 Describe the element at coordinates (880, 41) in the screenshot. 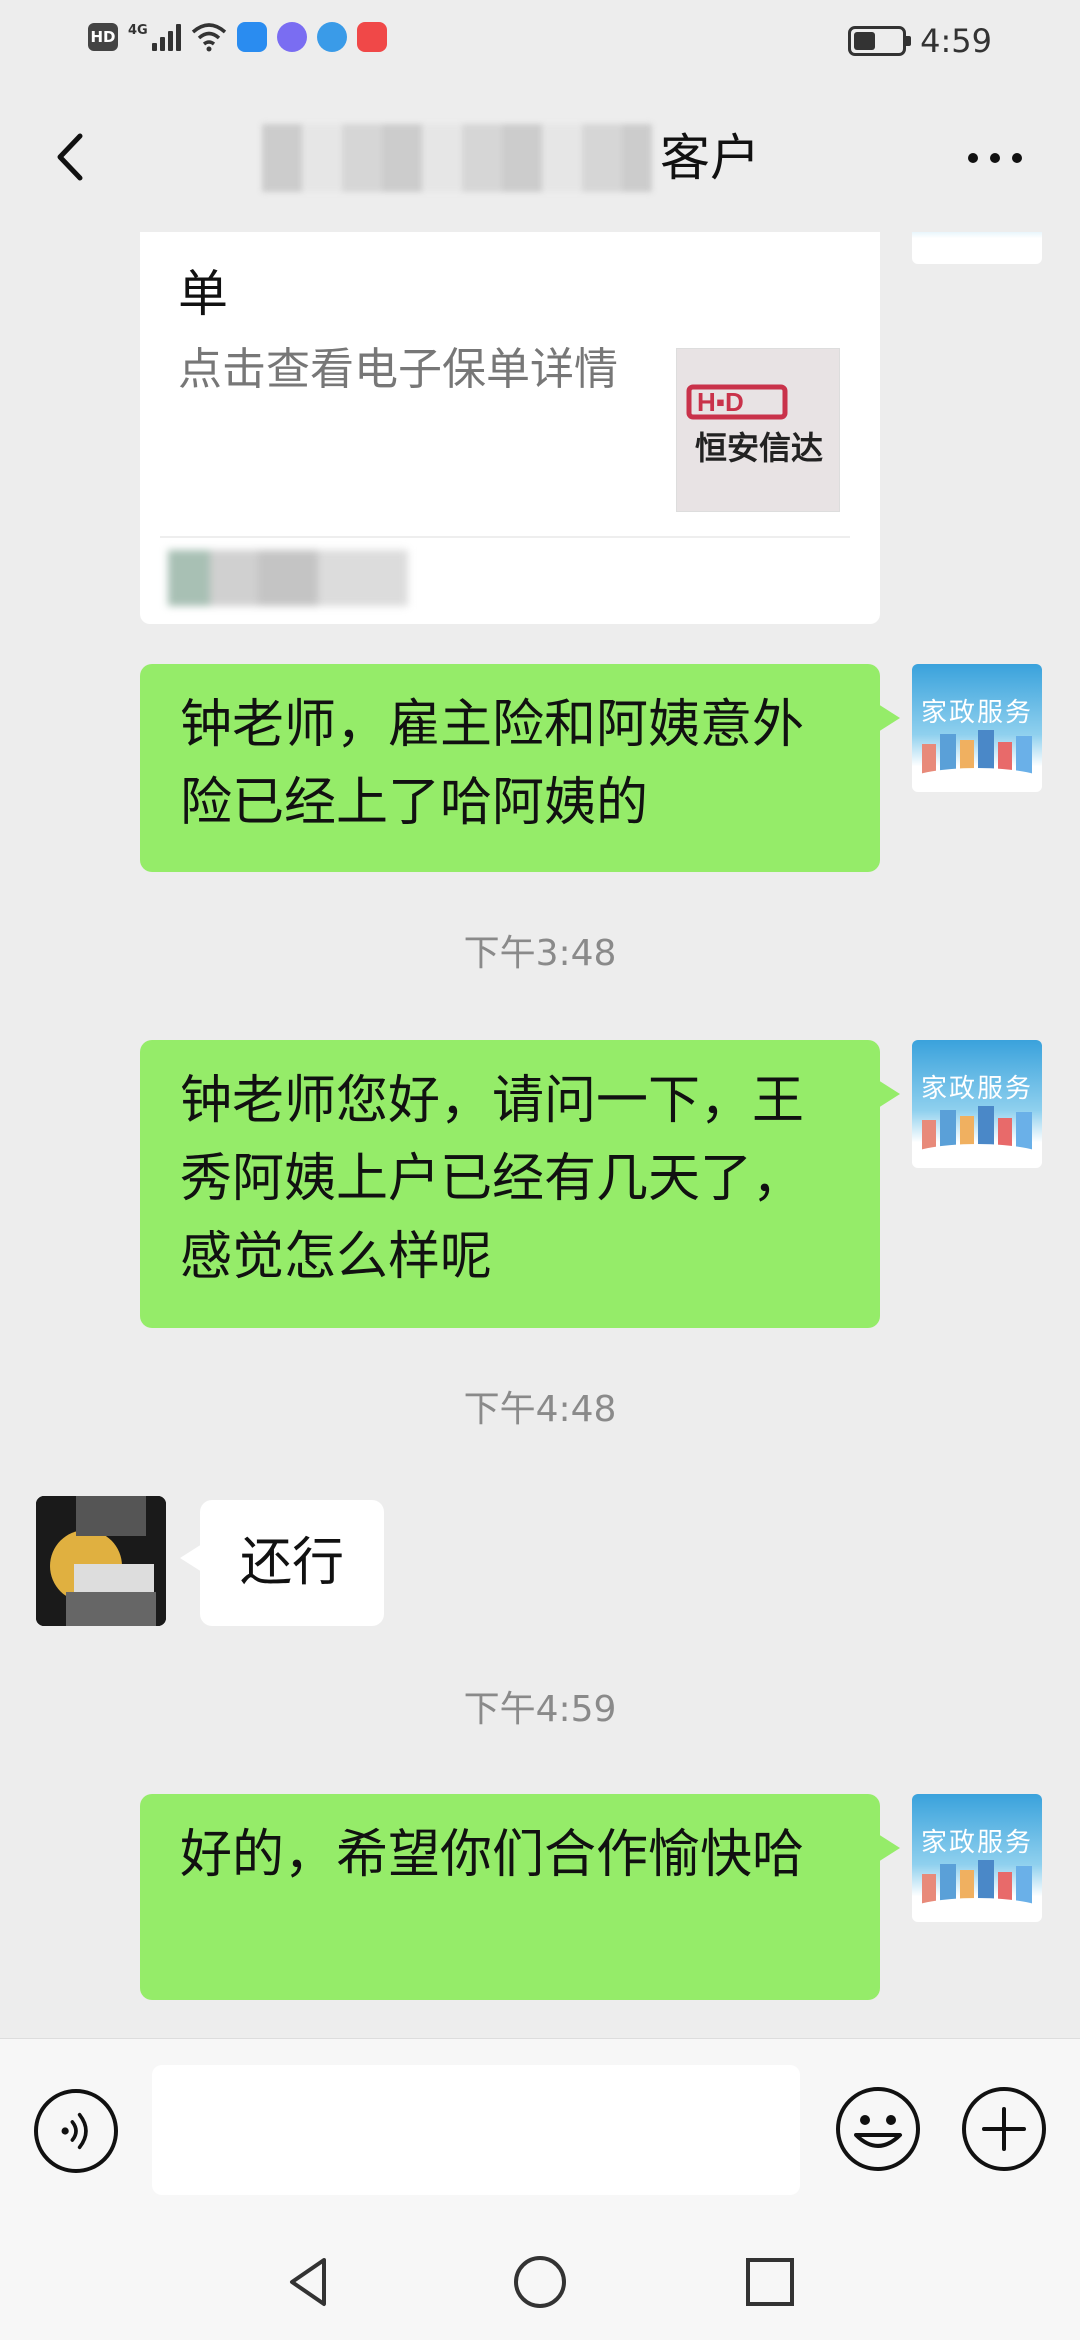

I see `battery-icon` at that location.